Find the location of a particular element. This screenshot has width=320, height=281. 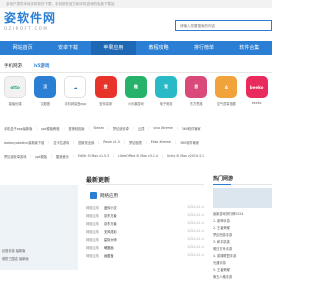

list-item: 网络应用 画图宝 2024-11-2 is located at coordinates (145, 255).